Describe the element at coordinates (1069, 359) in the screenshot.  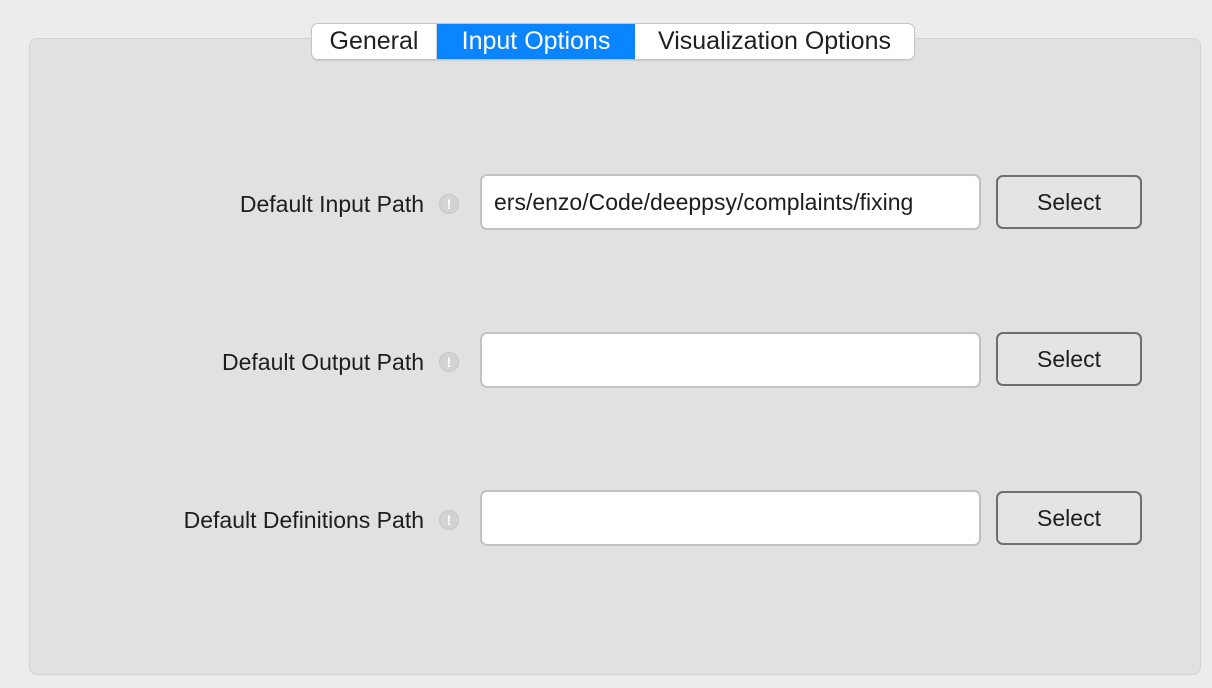
I see `output-path-select-button: Select` at that location.